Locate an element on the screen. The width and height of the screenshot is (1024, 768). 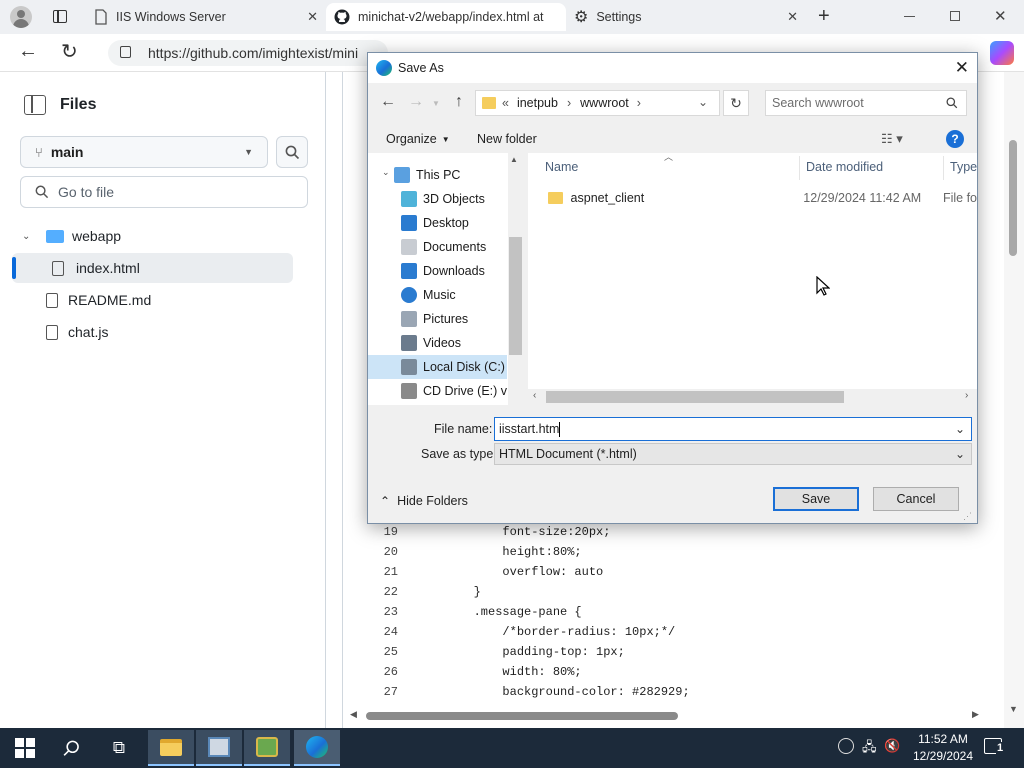
tab-iis-windows-server: IIS Windows Server ✕ is located at coordinates (206, 17).